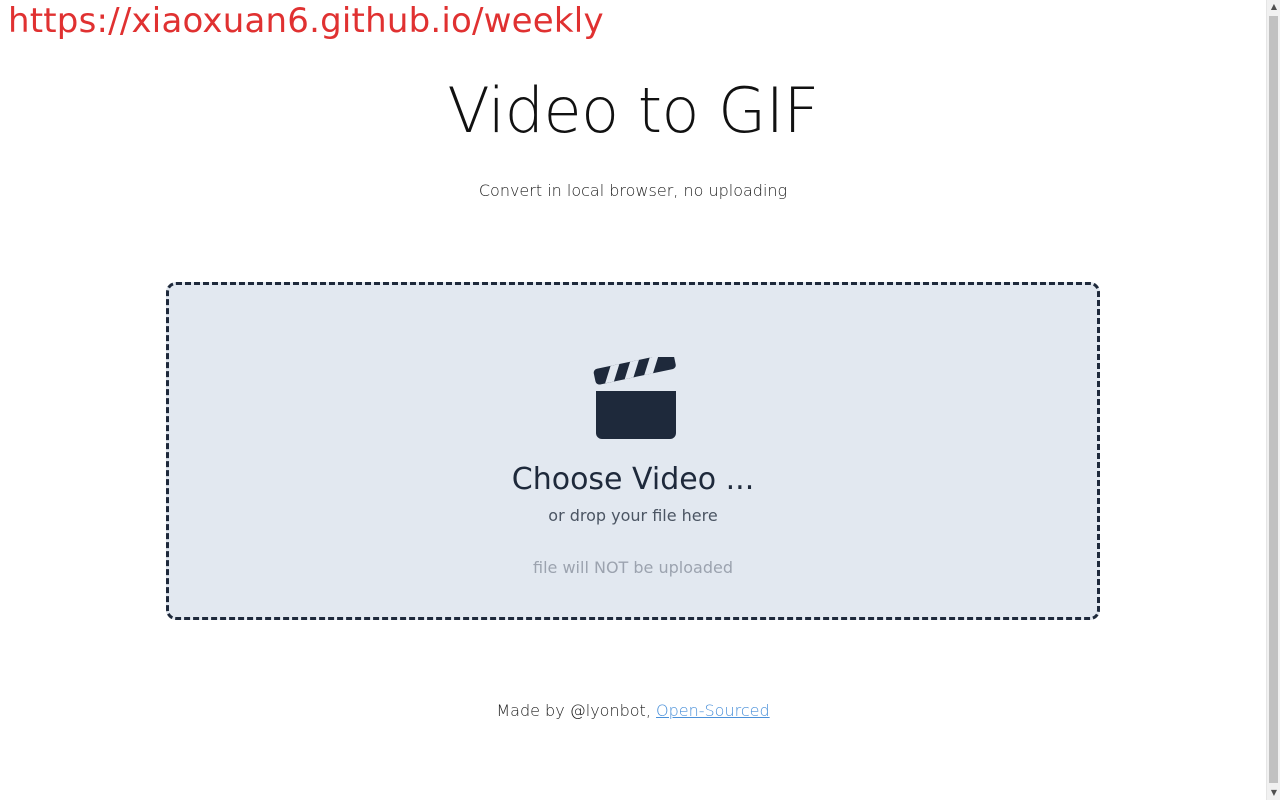 This screenshot has height=800, width=1280. Describe the element at coordinates (633, 190) in the screenshot. I see `page-subtitle: Convert in local browser, no uploading` at that location.